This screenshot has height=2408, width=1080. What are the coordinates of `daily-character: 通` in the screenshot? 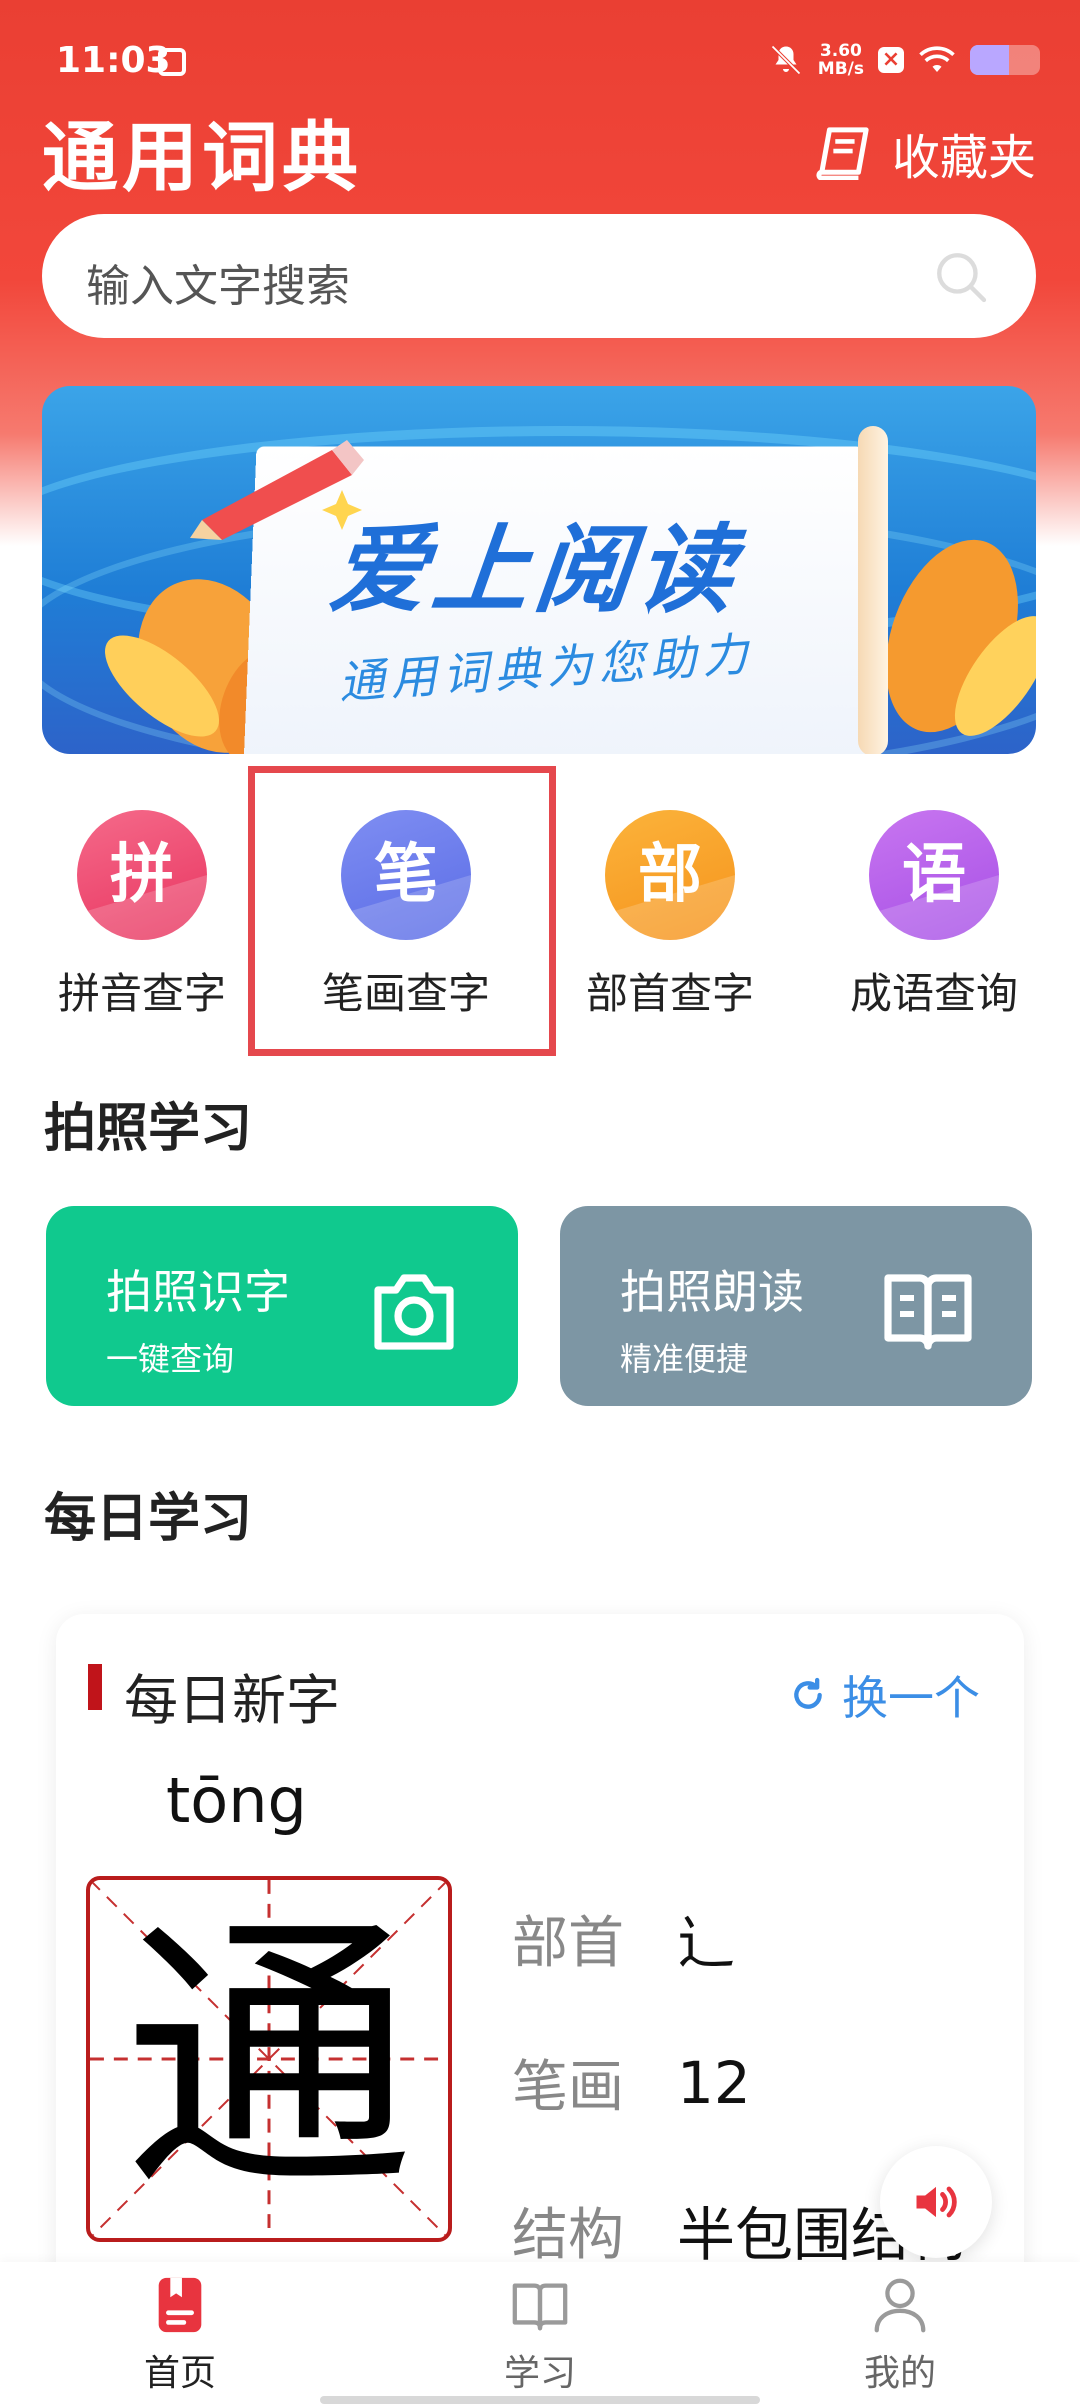 It's located at (269, 2059).